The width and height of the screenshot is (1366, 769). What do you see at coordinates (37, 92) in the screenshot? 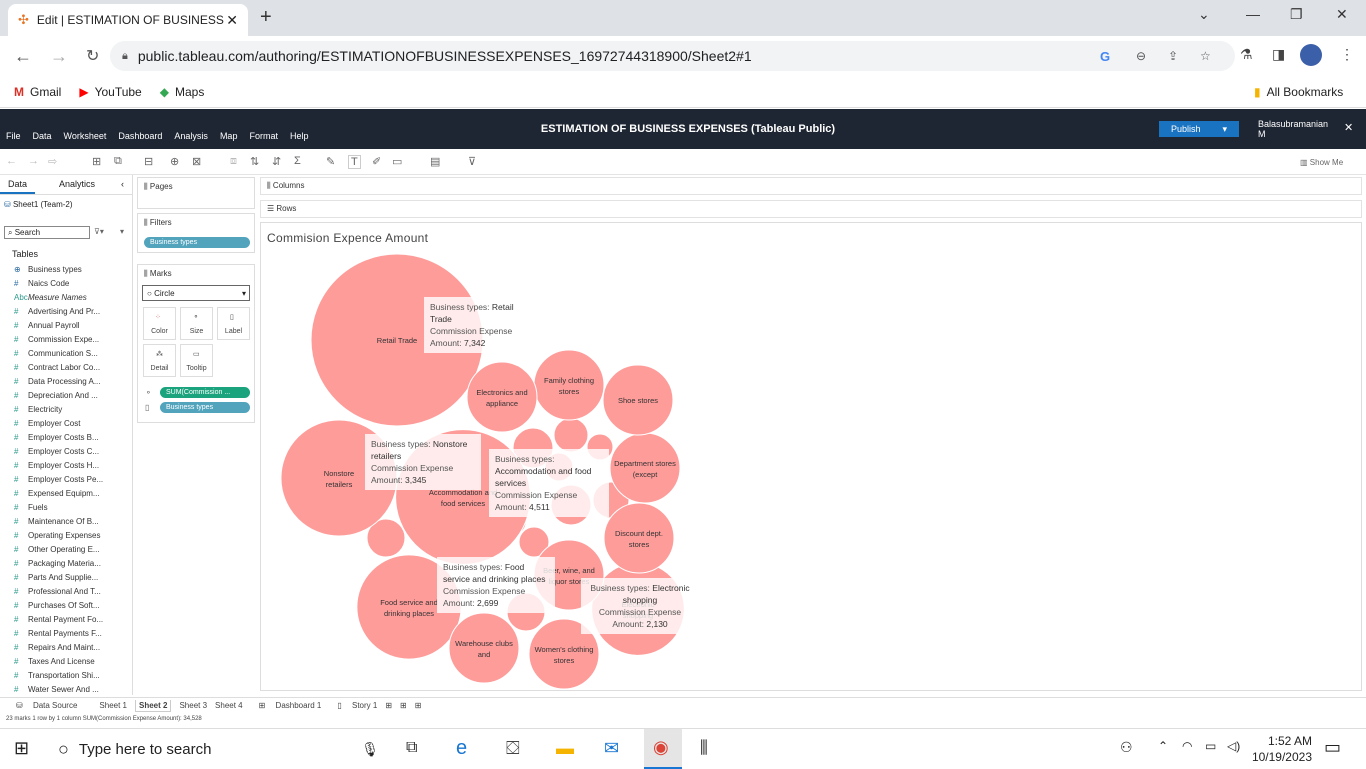
I see `bookmark-gmail: M Gmail` at bounding box center [37, 92].